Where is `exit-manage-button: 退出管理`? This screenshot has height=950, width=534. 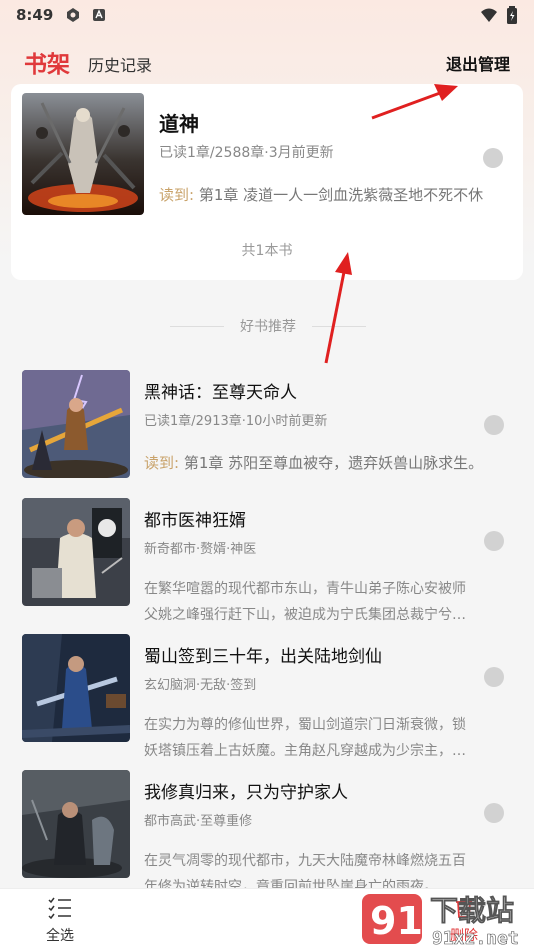
exit-manage-button: 退出管理 is located at coordinates (478, 63).